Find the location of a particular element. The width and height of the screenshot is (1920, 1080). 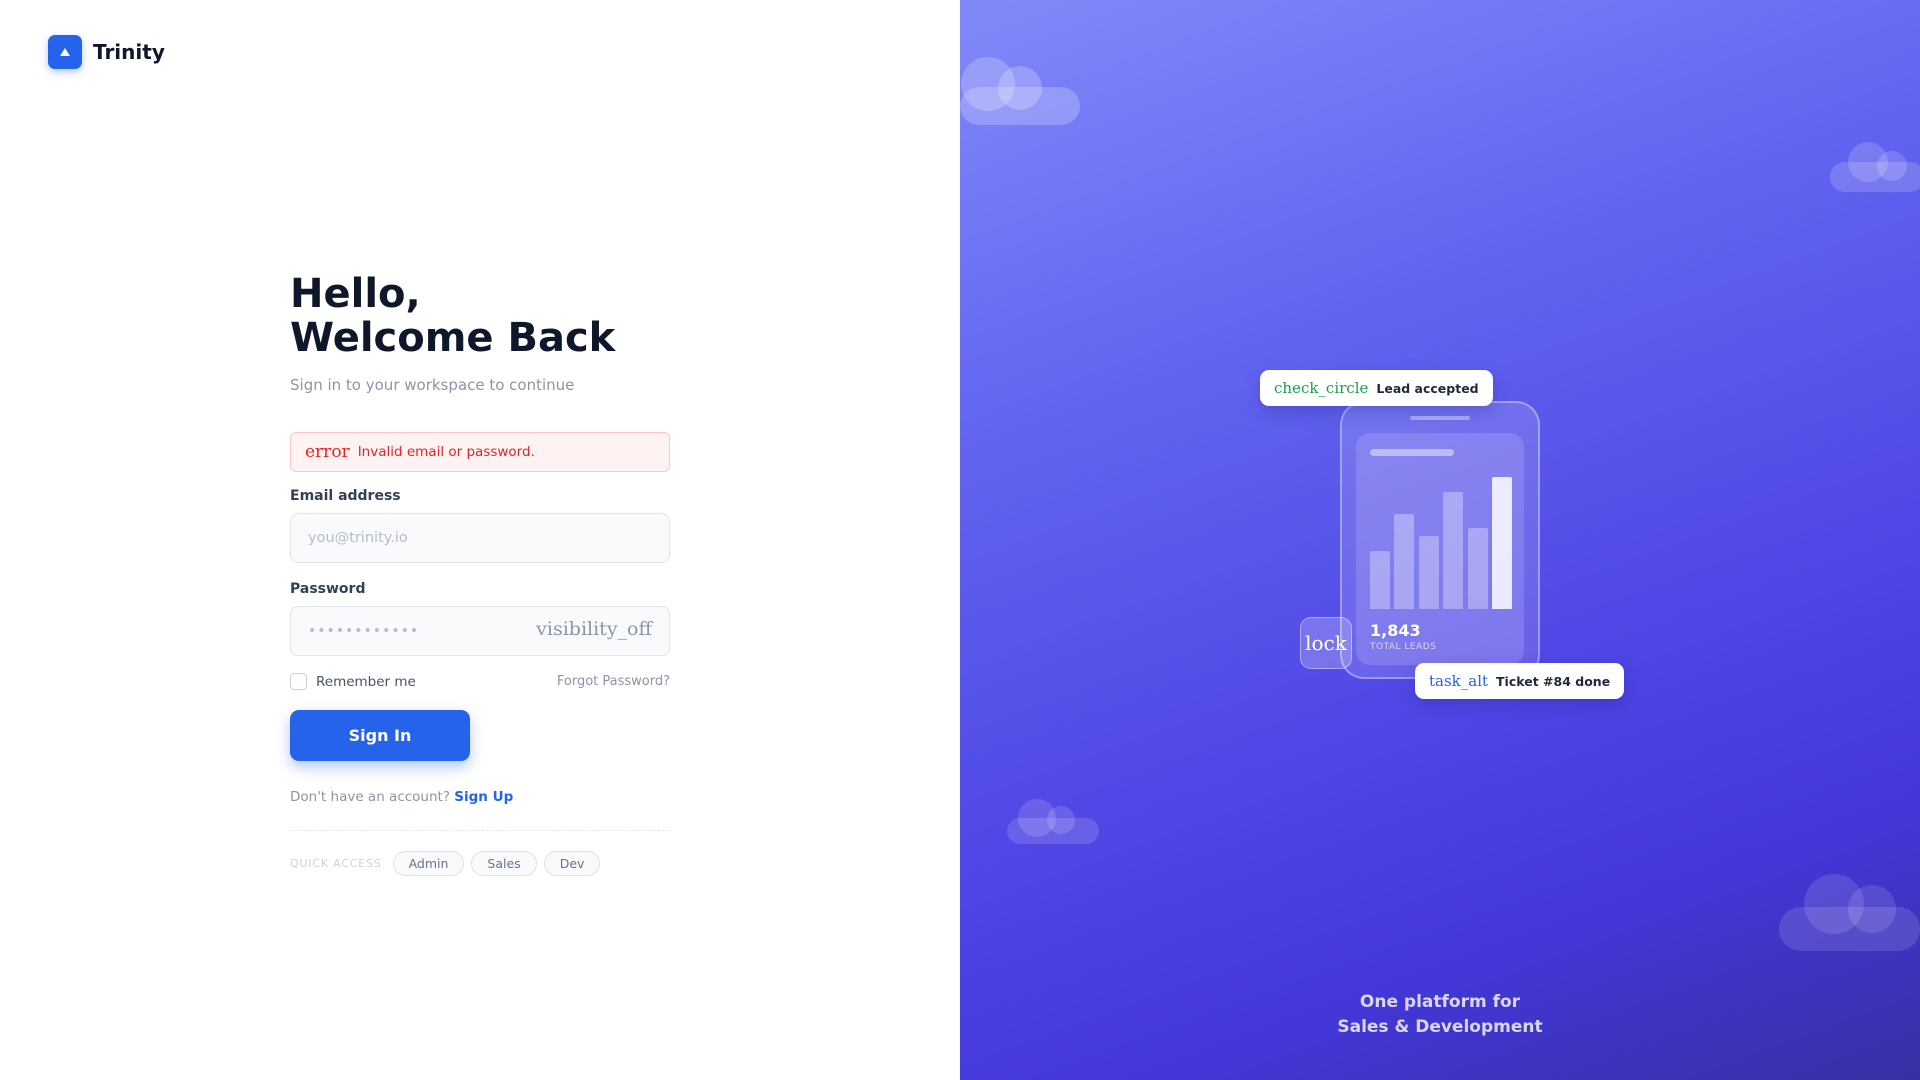

tagline-line-1: One platform for is located at coordinates (1440, 1002).